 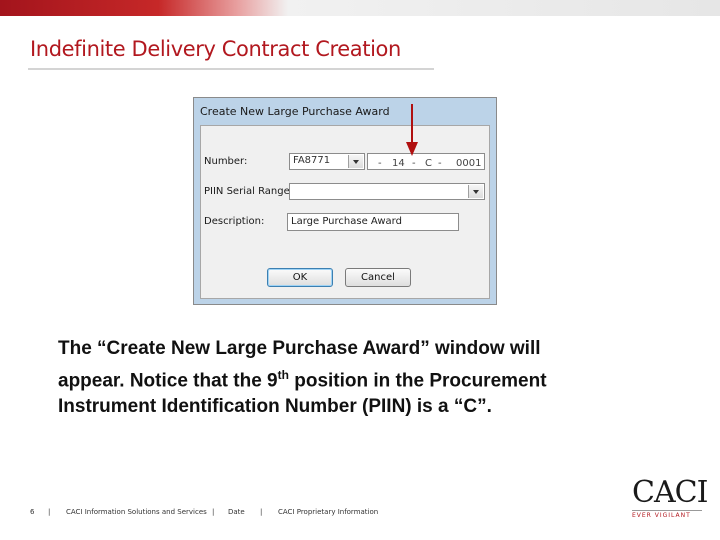 What do you see at coordinates (231, 69) in the screenshot?
I see `title-underline` at bounding box center [231, 69].